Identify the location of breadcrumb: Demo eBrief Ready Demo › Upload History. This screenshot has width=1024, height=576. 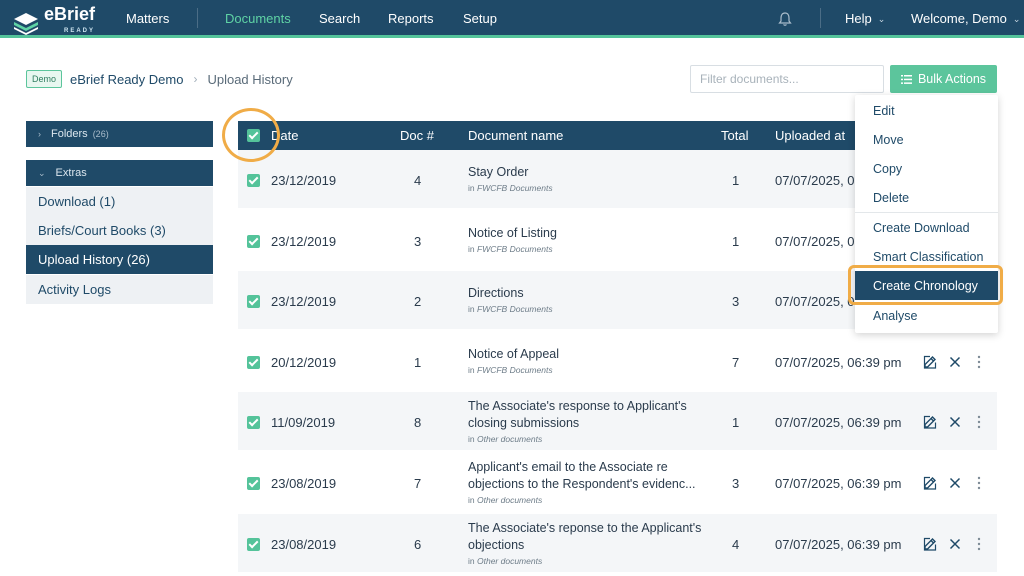
(159, 79).